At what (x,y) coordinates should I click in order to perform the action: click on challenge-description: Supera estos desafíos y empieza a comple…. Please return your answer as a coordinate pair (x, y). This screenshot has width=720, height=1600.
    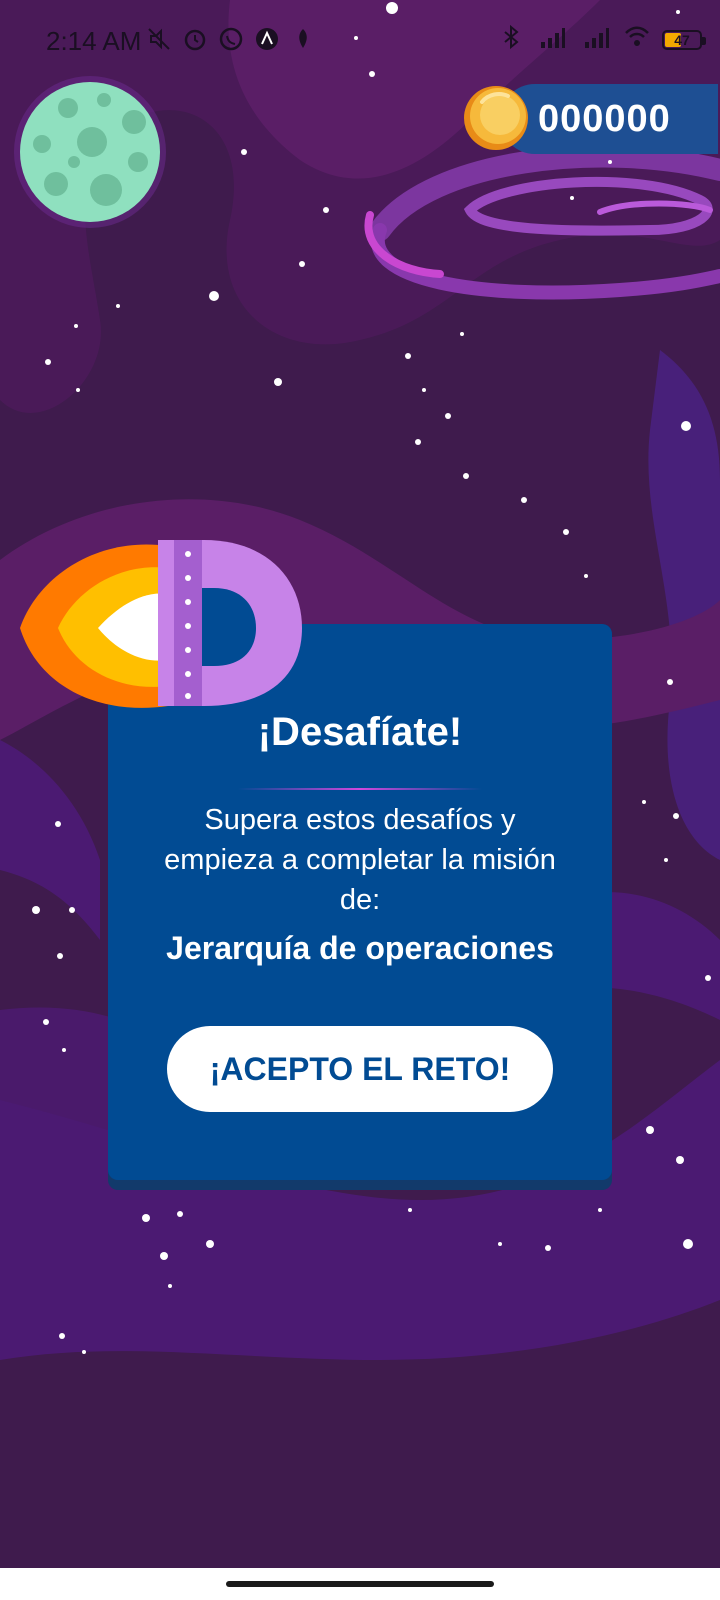
    Looking at the image, I should click on (360, 860).